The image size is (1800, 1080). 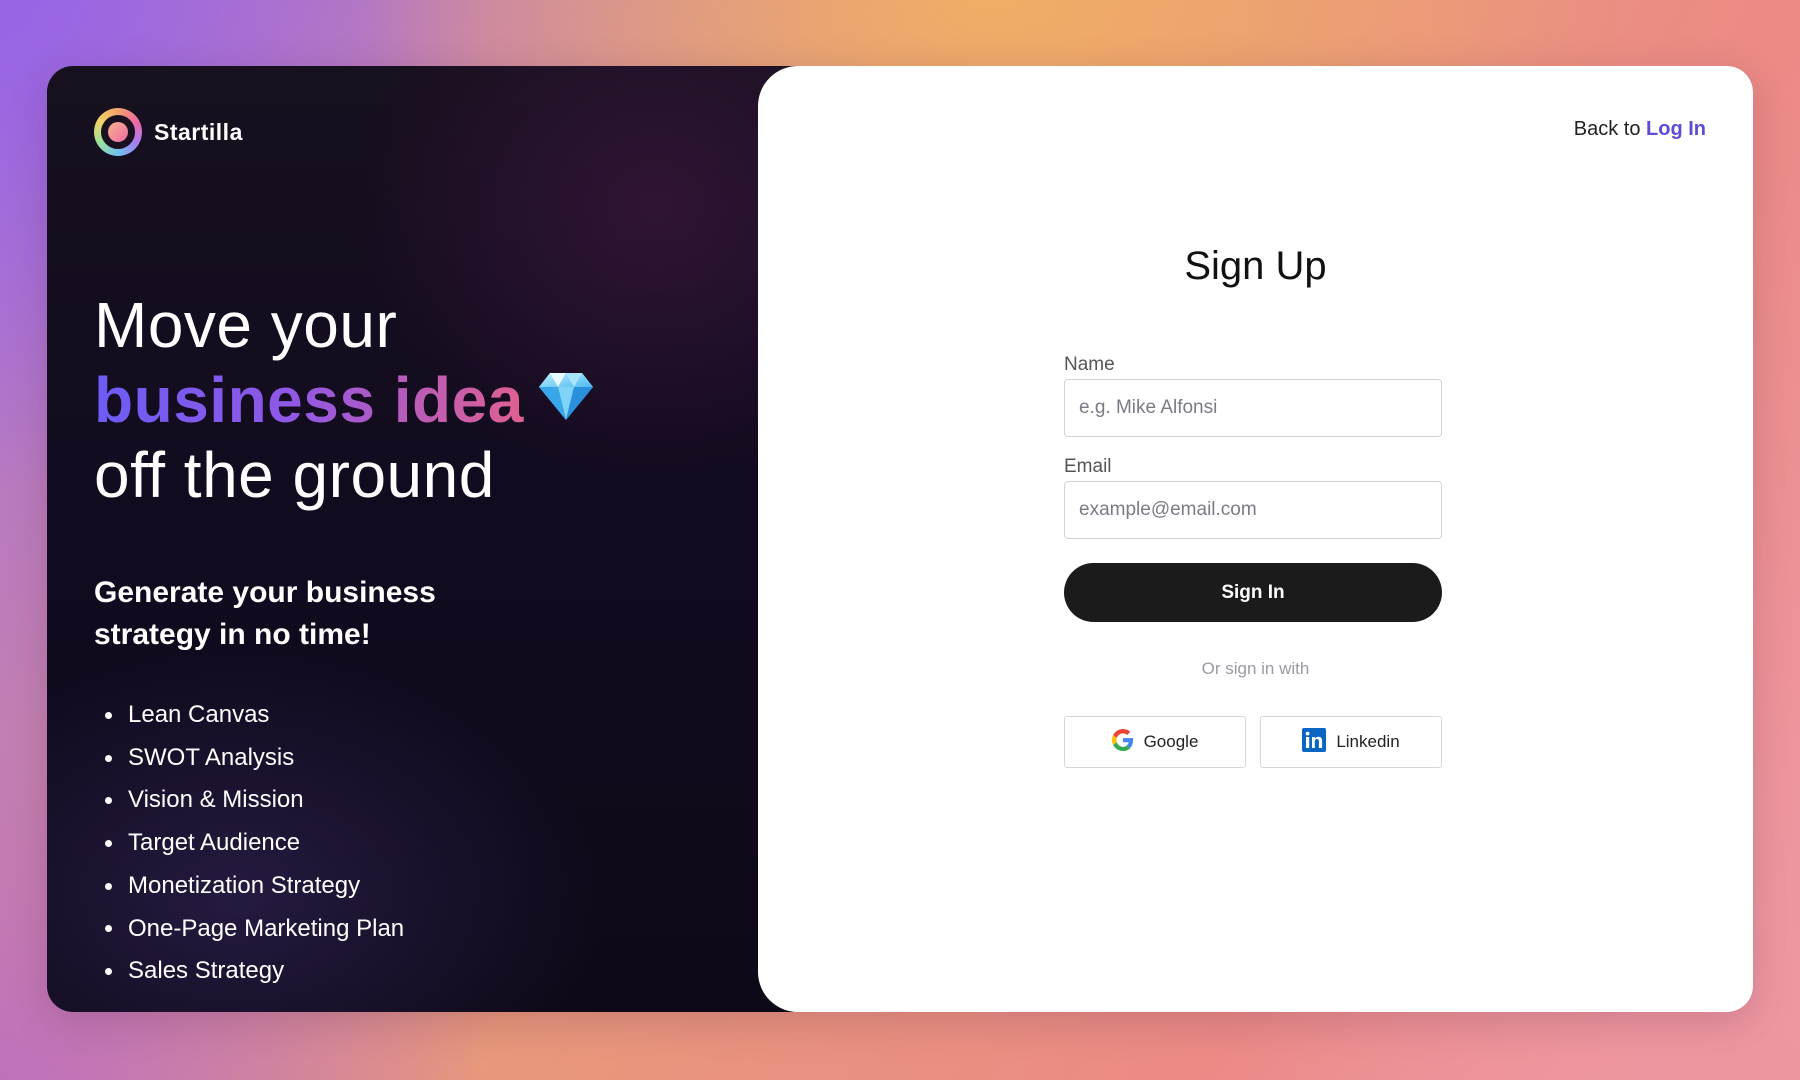 I want to click on list-item: SWOT Analysis, so click(x=254, y=758).